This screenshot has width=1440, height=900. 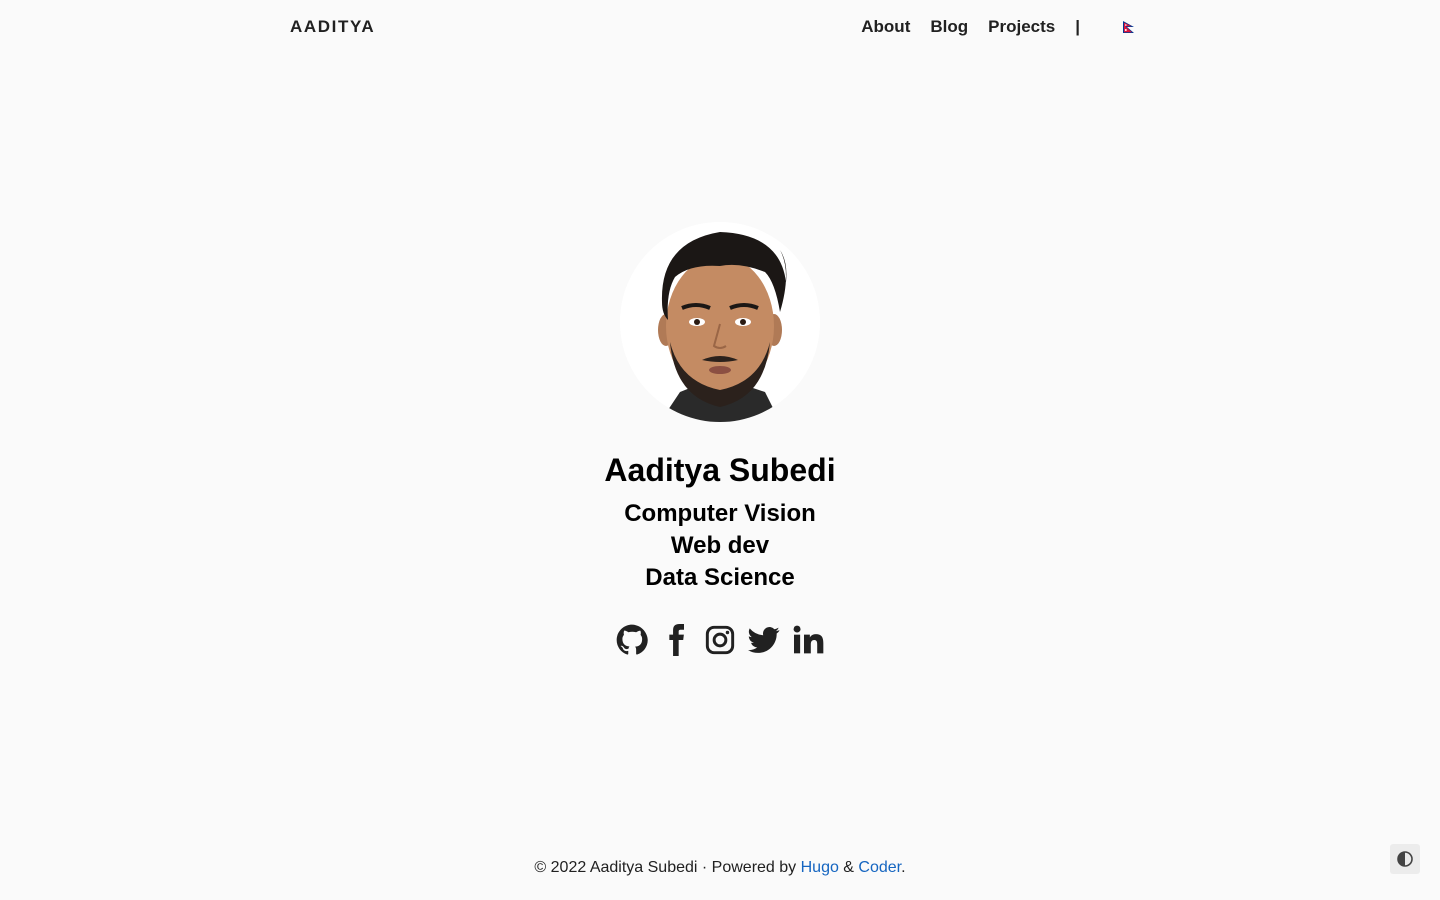 I want to click on contrast-icon, so click(x=1405, y=859).